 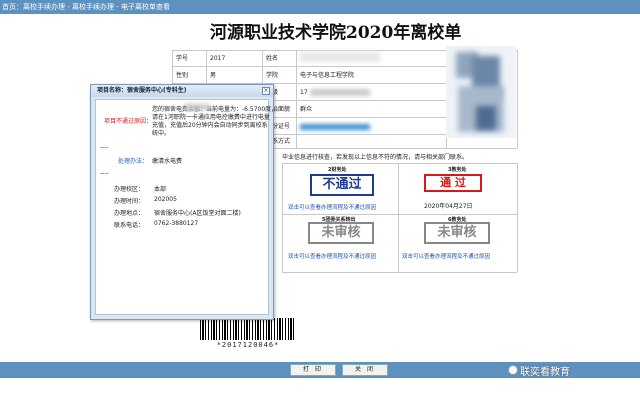 What do you see at coordinates (133, 161) in the screenshot?
I see `method-label: 处理办法：` at bounding box center [133, 161].